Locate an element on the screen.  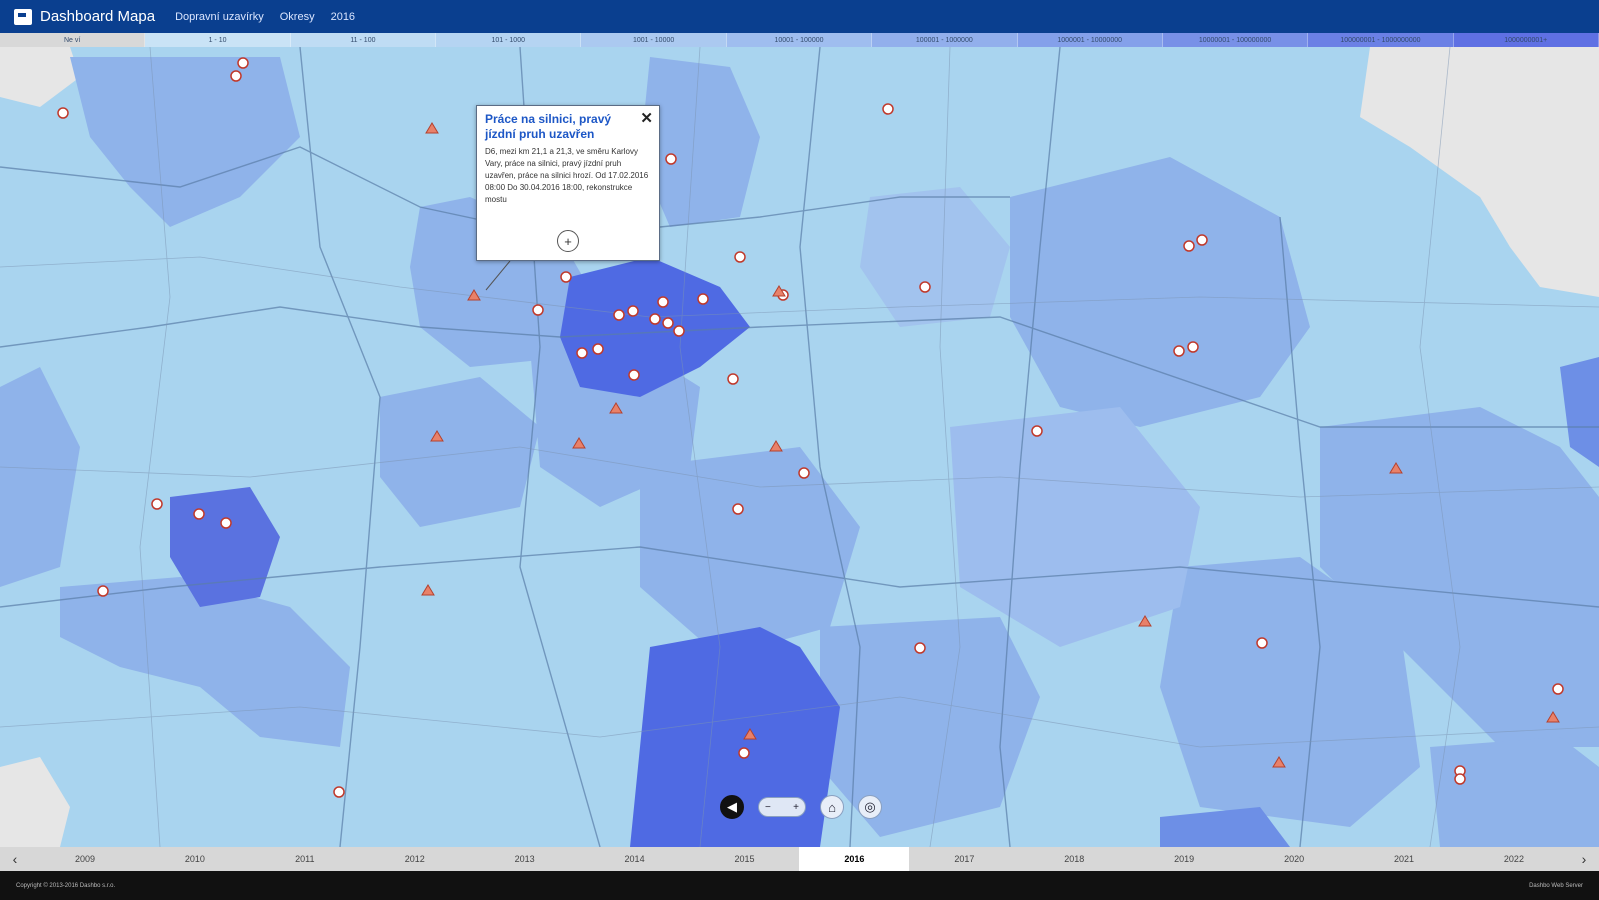
legend-range: 101 - 1000 is located at coordinates (509, 40).